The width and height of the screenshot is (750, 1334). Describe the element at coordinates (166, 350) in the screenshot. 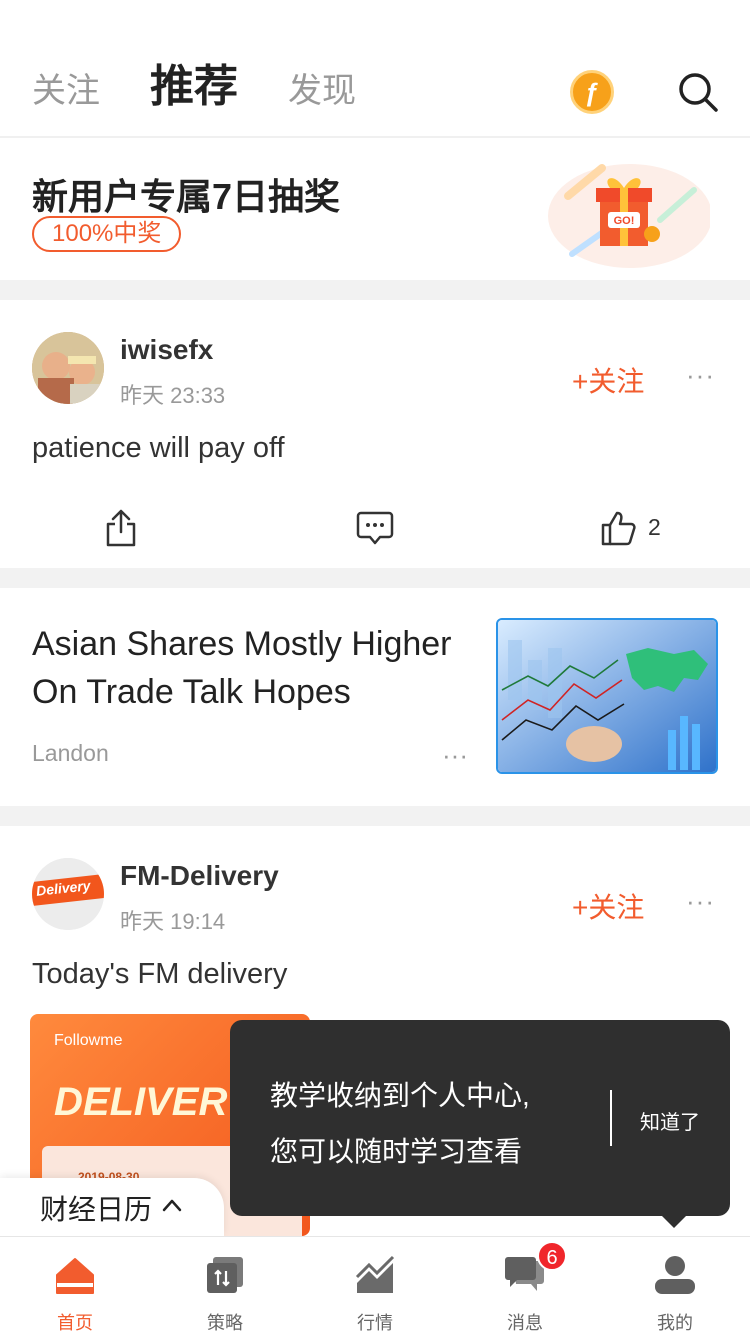

I see `post-username: iwisefx` at that location.